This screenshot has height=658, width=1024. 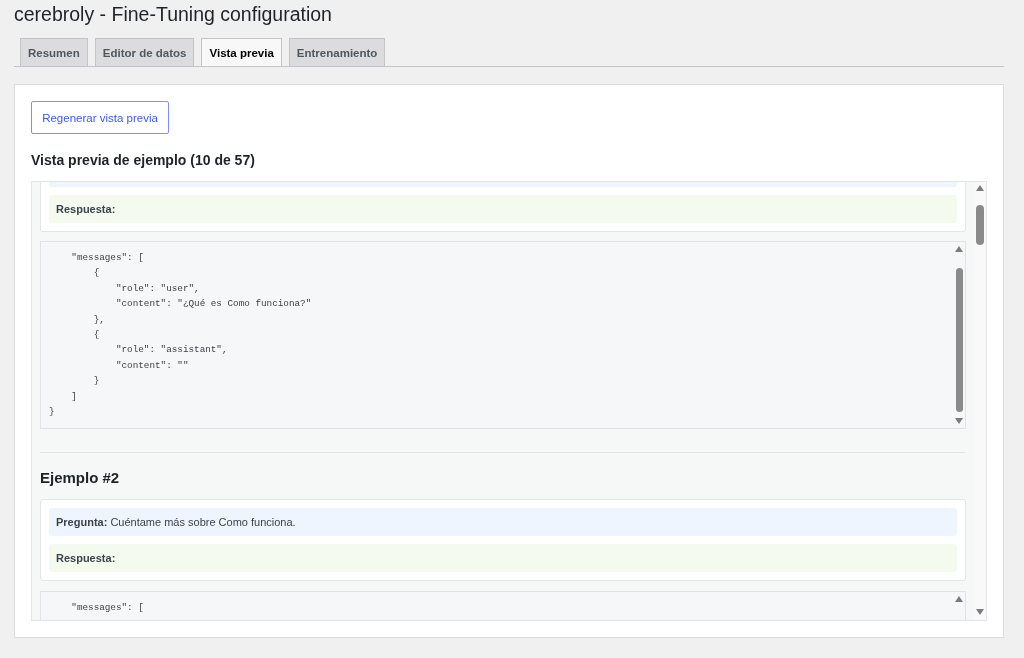 I want to click on question-row: Pregunta: Cuéntame más sobre Como funciona., so click(x=503, y=522).